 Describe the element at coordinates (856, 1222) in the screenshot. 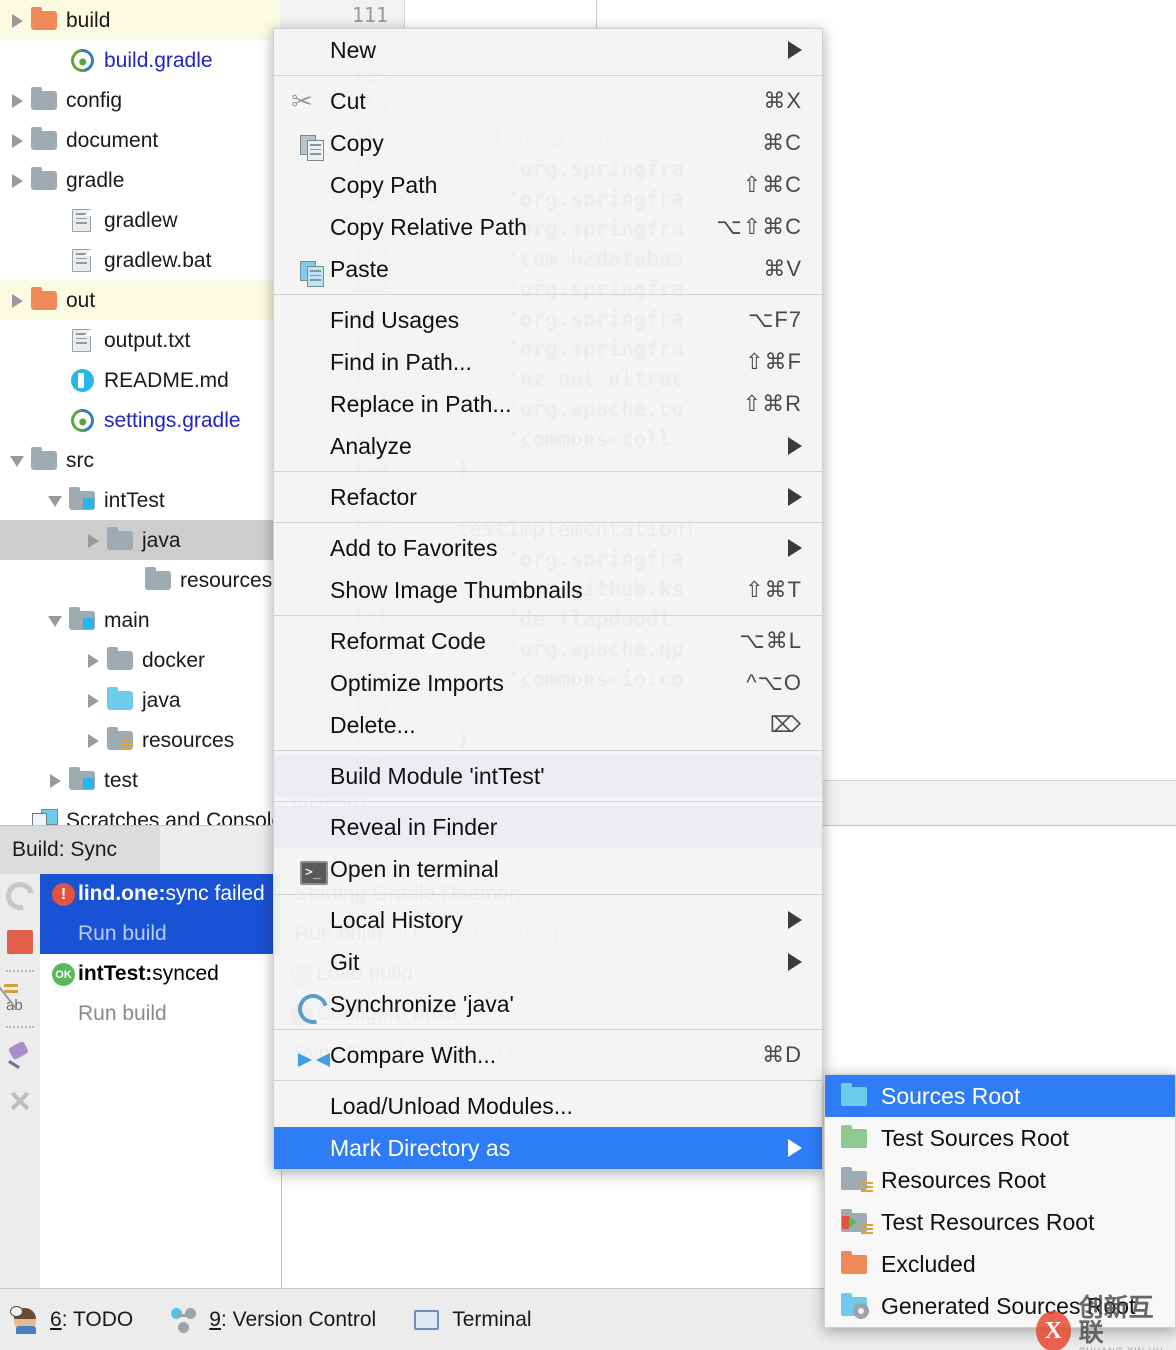

I see `folder-test-resources-icon` at that location.